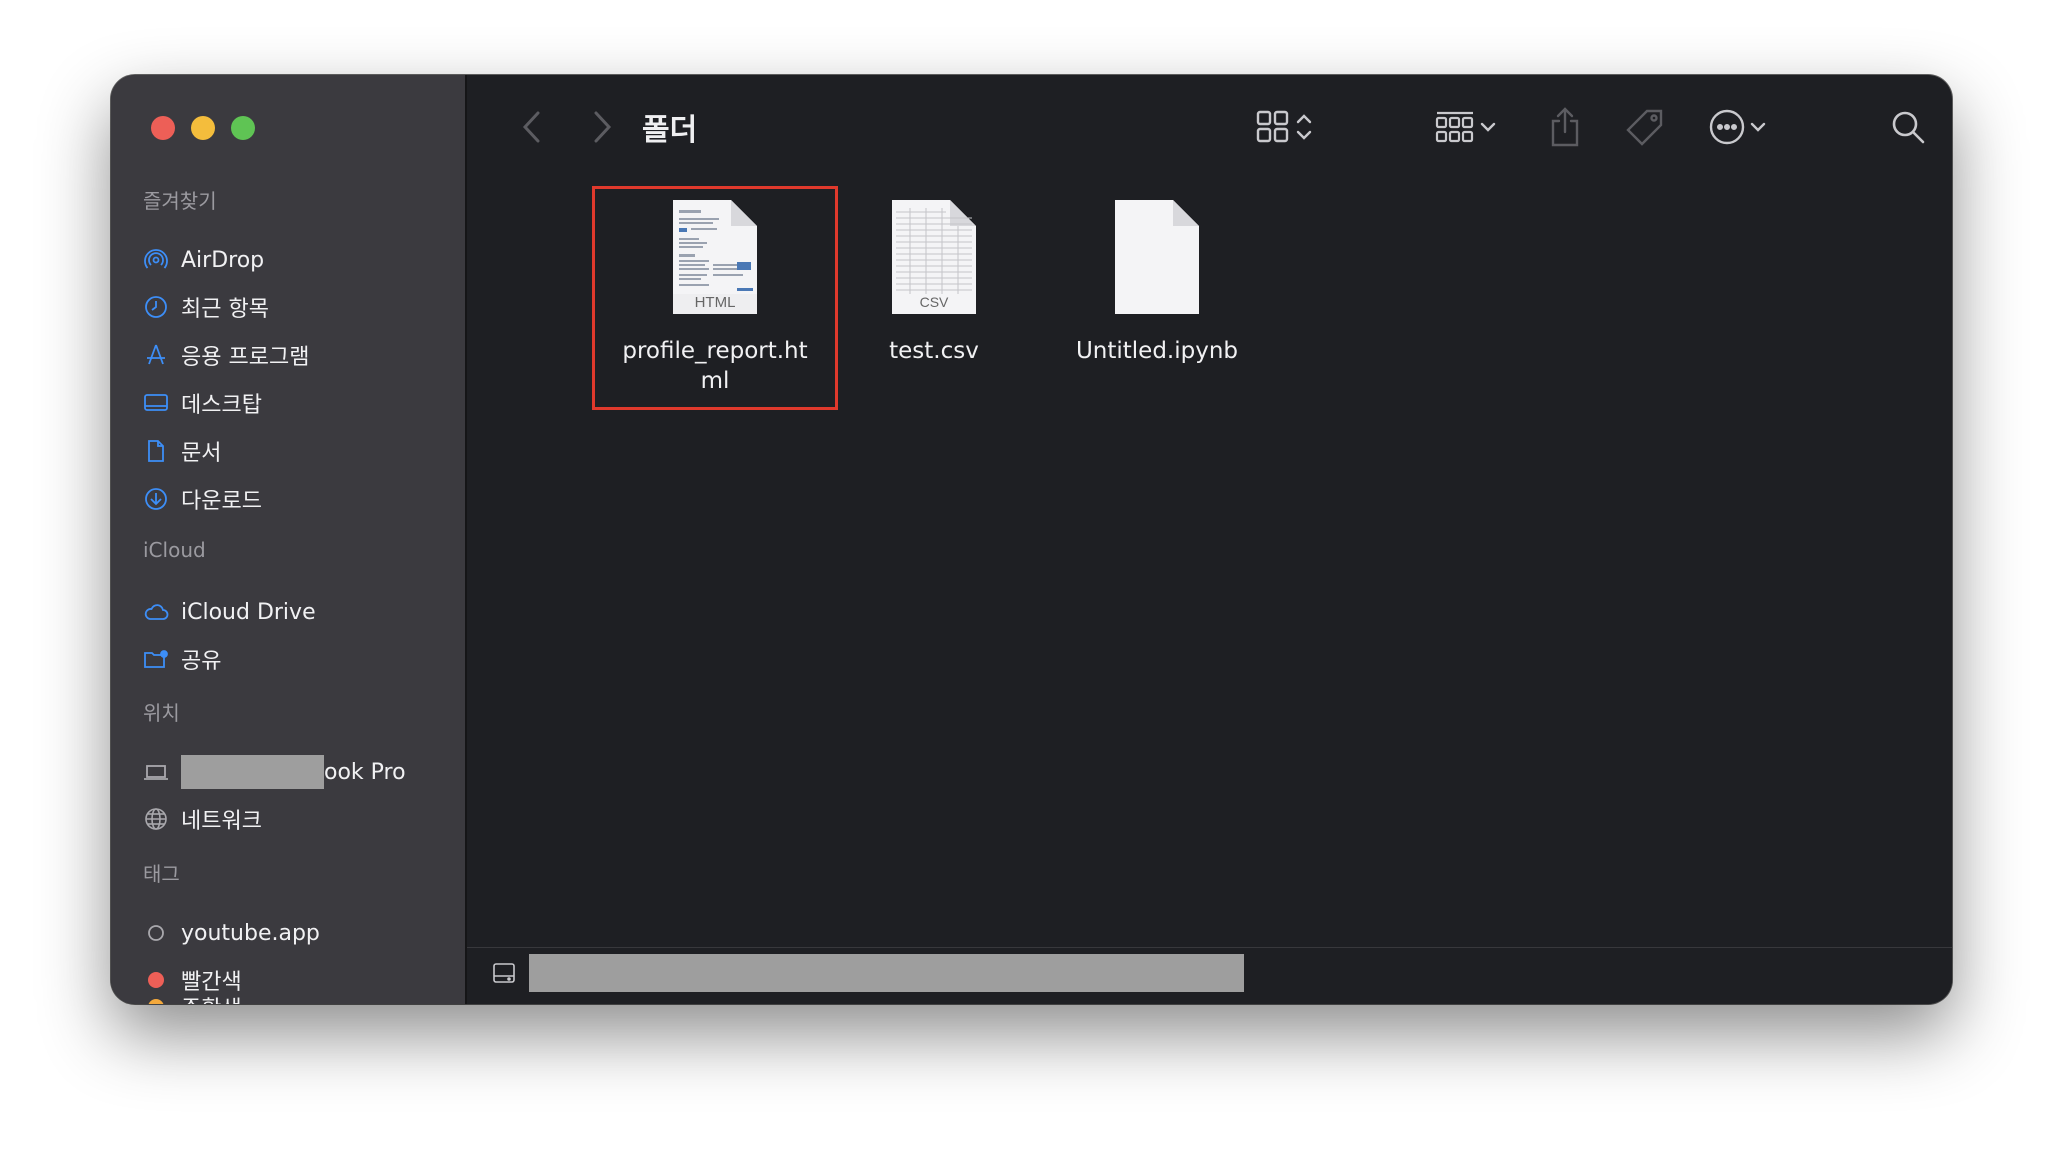 The width and height of the screenshot is (2064, 1152). I want to click on file-name: Untitled.ipynb, so click(1157, 351).